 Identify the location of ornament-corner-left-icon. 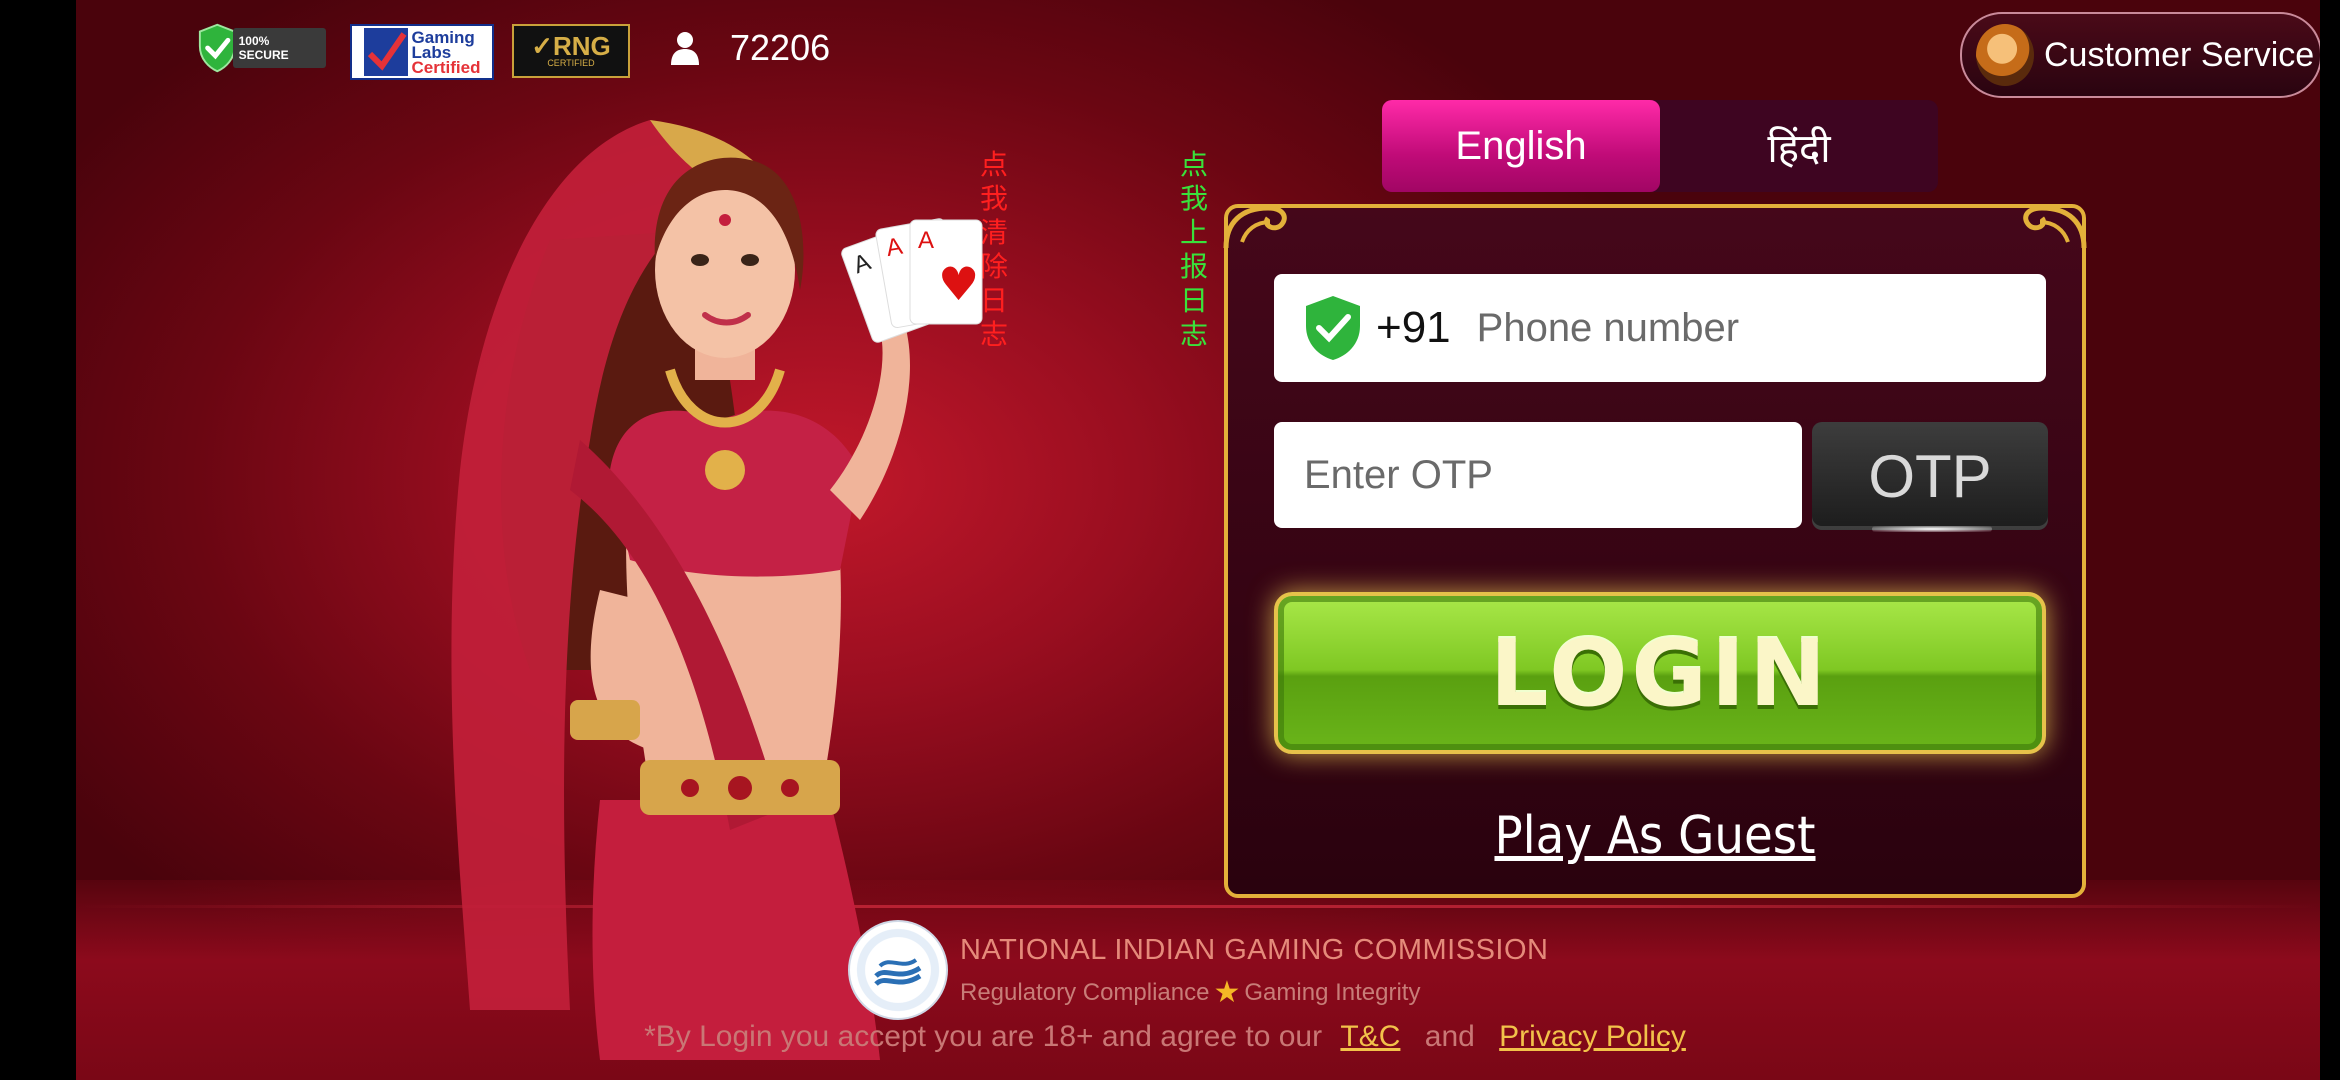
(1255, 227).